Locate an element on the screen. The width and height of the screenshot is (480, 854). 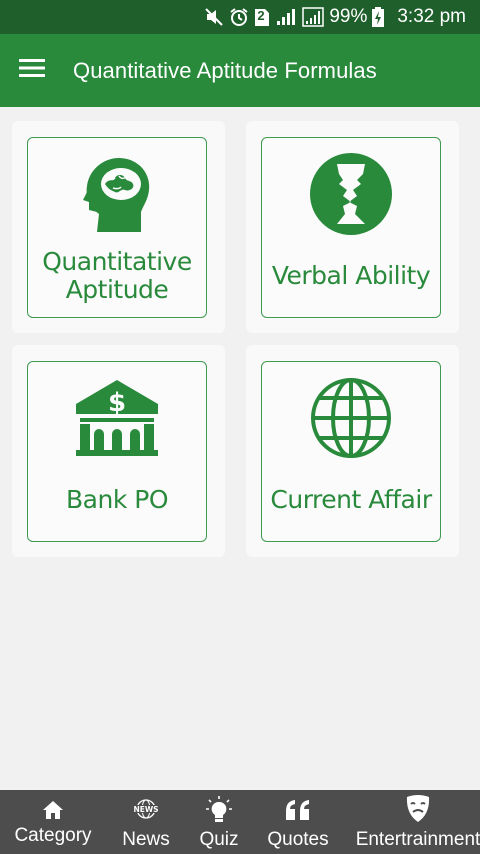
news-icon-text: NEWS is located at coordinates (145, 809).